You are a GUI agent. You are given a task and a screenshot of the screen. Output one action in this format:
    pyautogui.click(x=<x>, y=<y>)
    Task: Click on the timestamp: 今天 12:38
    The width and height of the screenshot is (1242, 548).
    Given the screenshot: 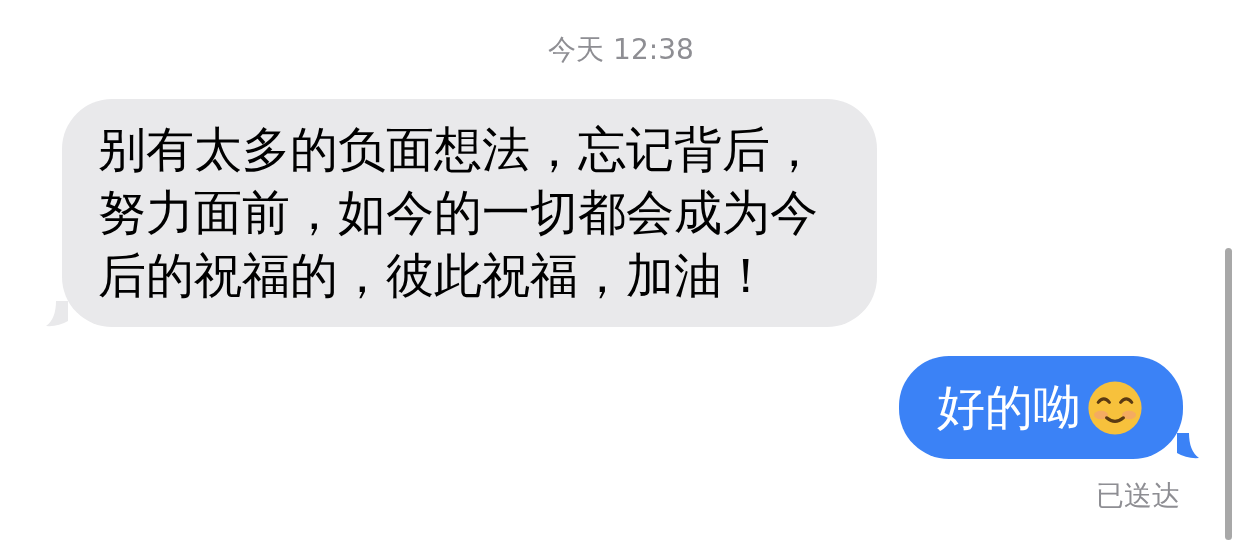 What is the action you would take?
    pyautogui.click(x=621, y=50)
    